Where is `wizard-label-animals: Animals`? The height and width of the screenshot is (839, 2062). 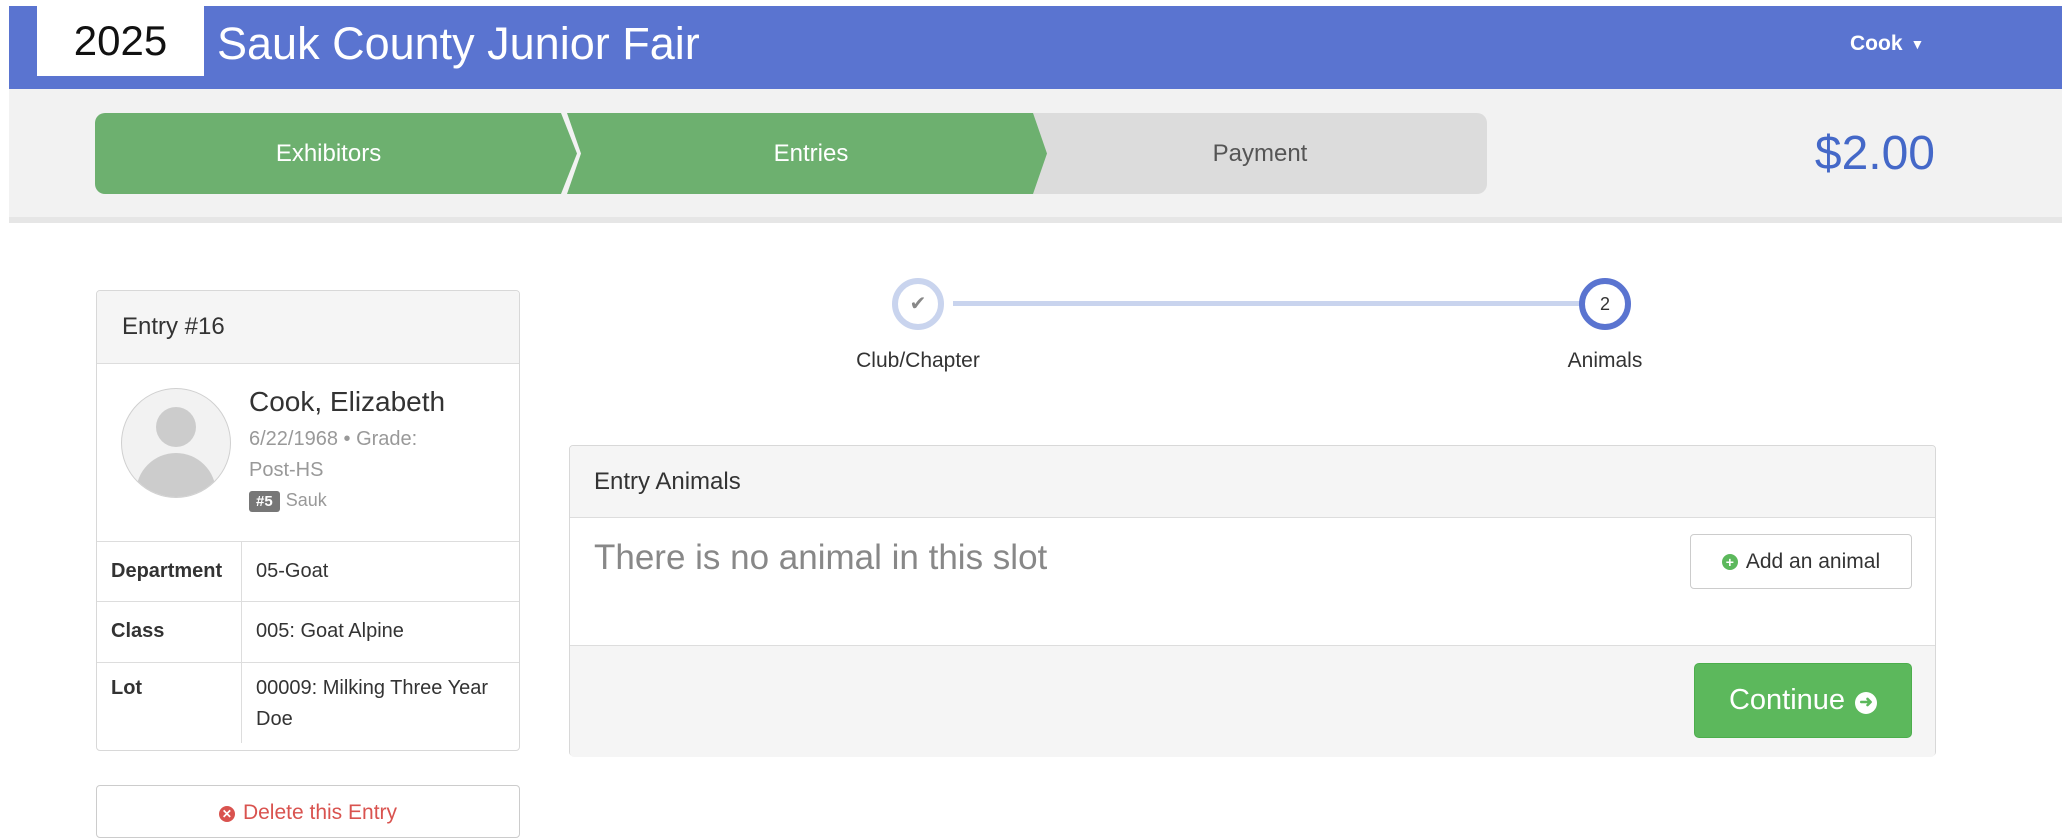 wizard-label-animals: Animals is located at coordinates (1605, 360).